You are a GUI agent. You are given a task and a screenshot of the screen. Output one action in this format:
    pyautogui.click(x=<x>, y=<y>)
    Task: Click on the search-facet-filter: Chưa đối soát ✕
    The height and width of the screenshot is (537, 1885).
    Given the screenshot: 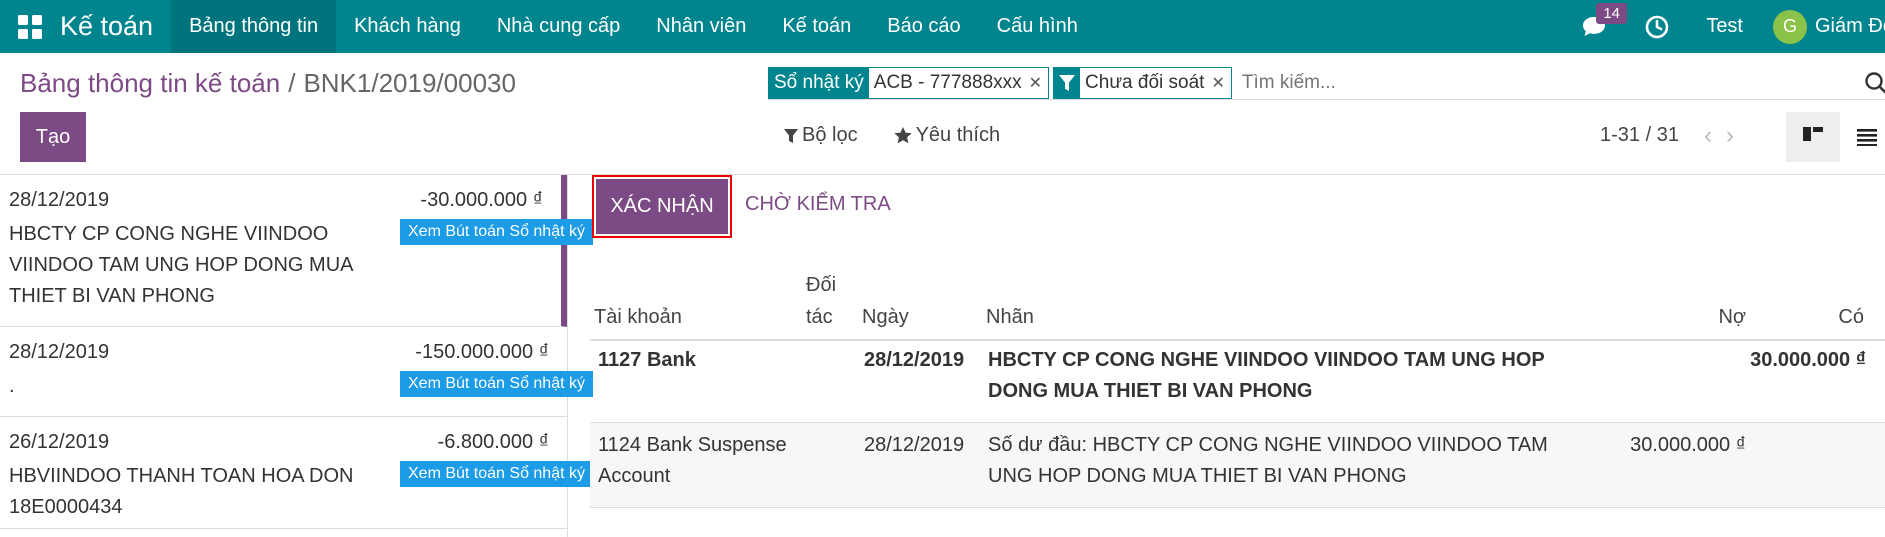 What is the action you would take?
    pyautogui.click(x=1142, y=82)
    